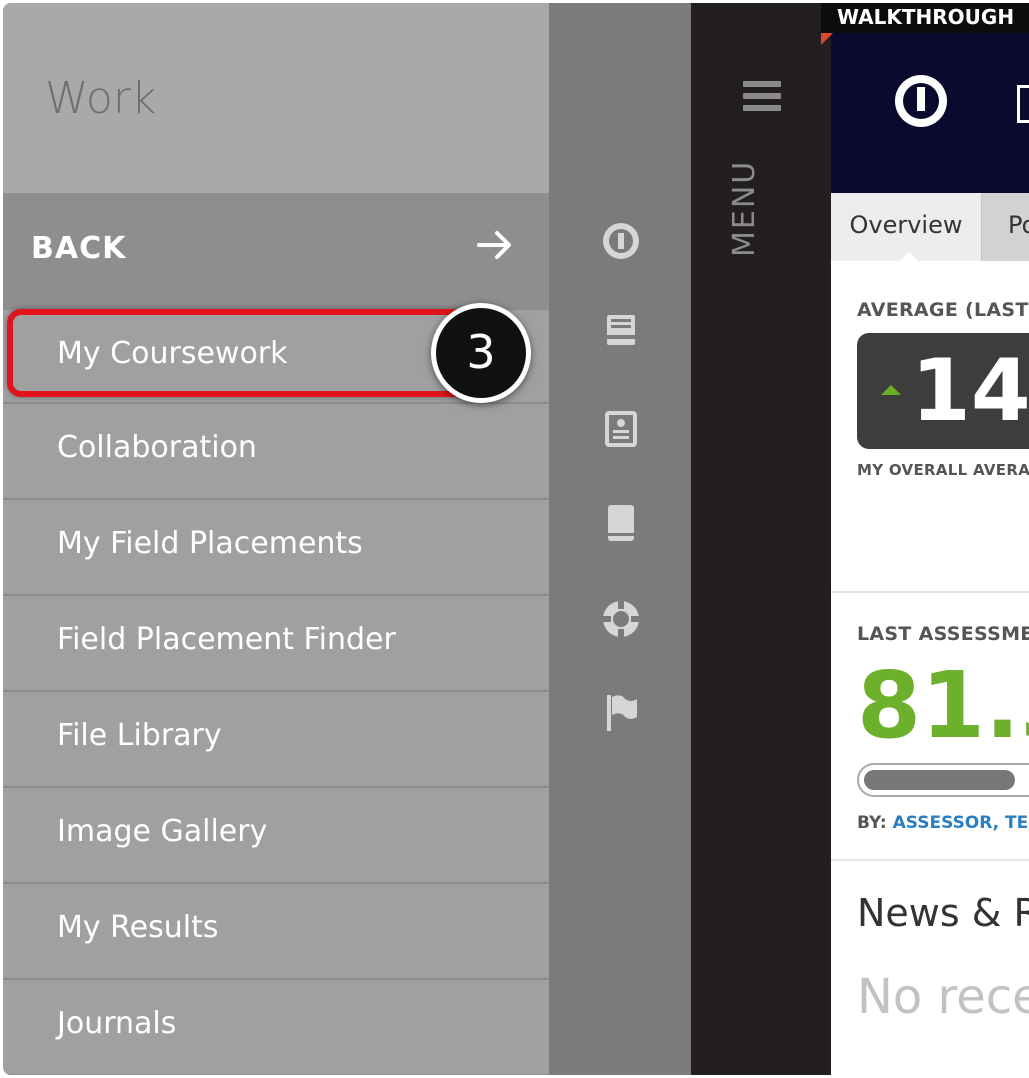 The height and width of the screenshot is (1078, 1029). Describe the element at coordinates (943, 705) in the screenshot. I see `last-assessment-value: 81.3` at that location.